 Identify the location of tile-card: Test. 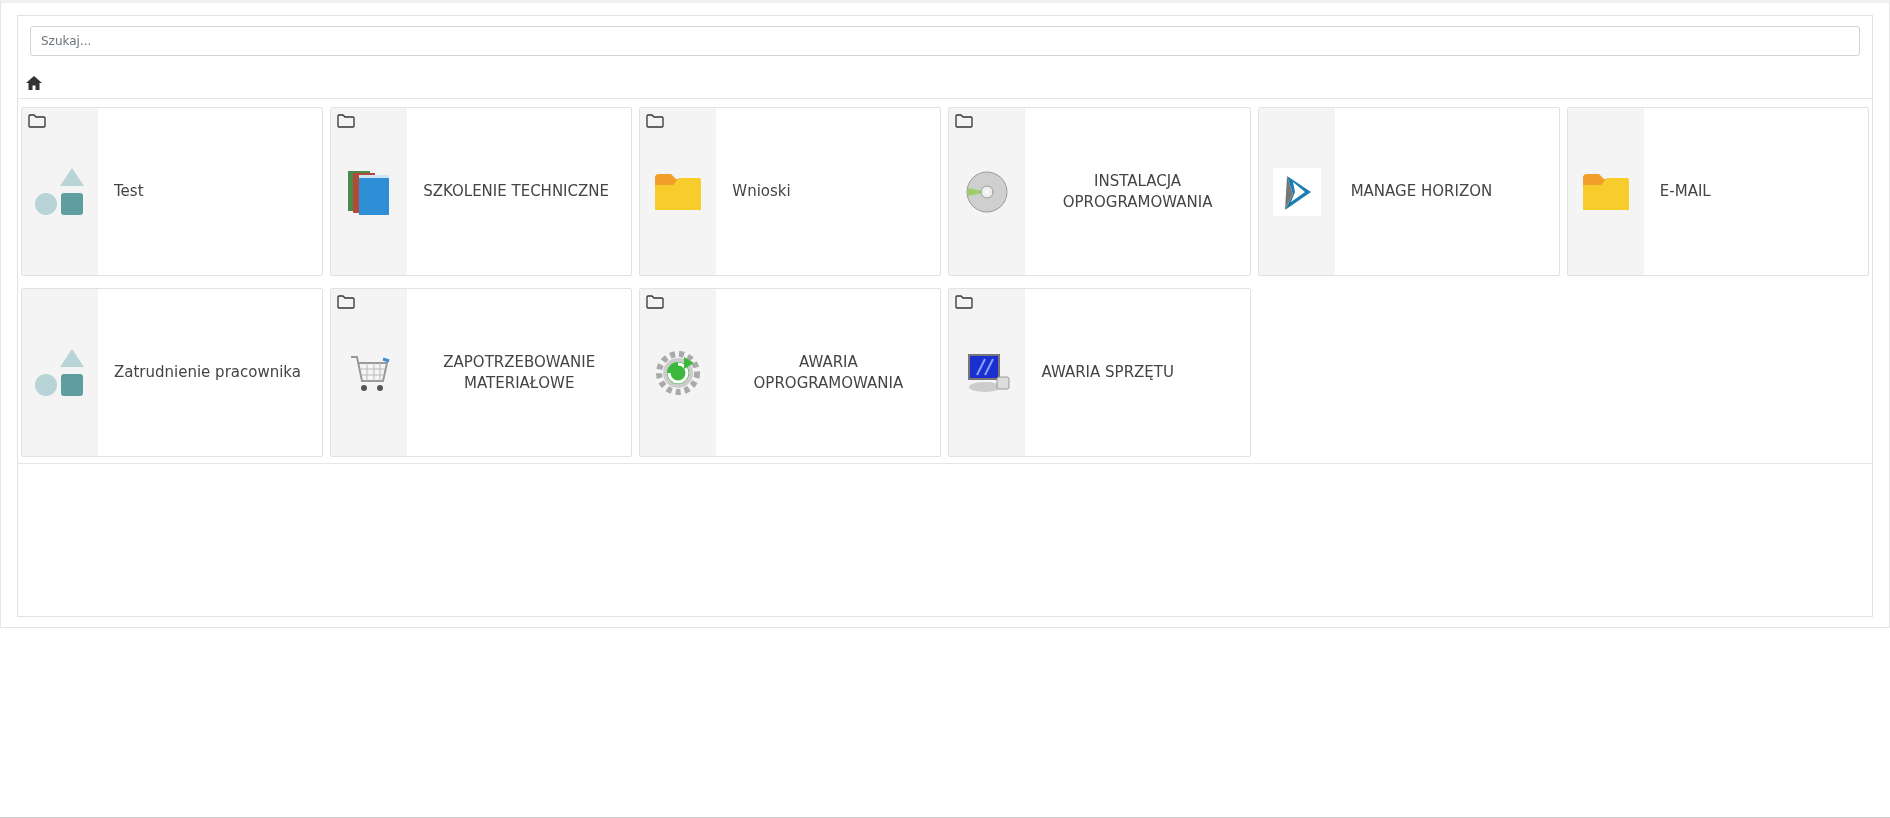
(172, 191).